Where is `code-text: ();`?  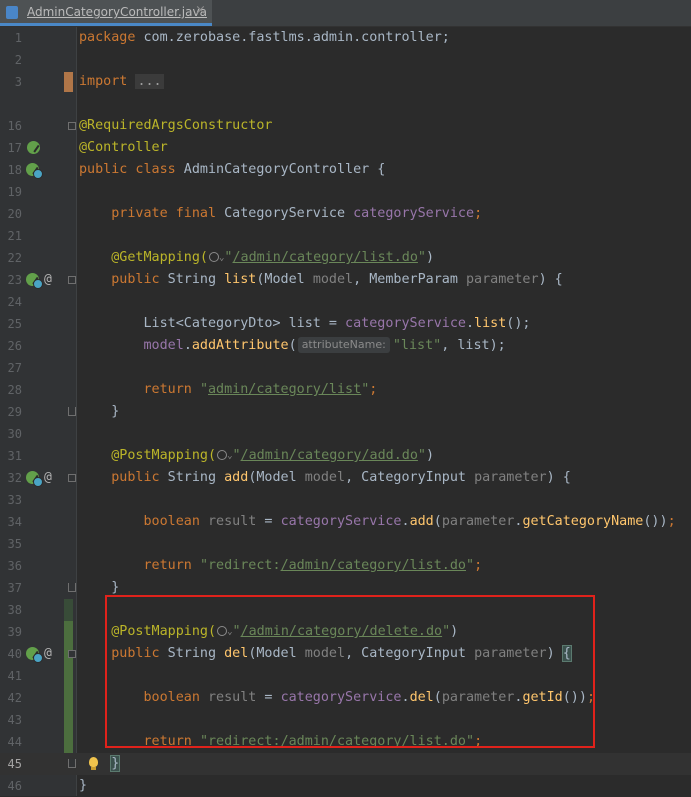
code-text: (); is located at coordinates (518, 323).